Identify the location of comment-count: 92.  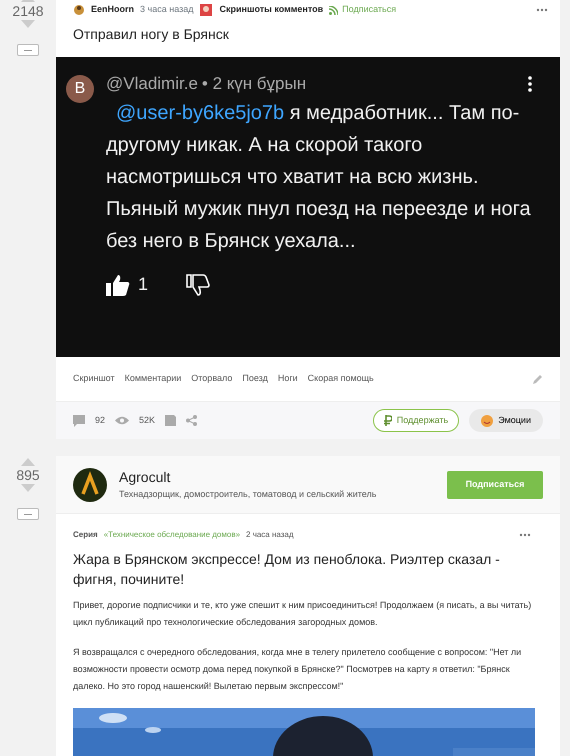
(100, 420).